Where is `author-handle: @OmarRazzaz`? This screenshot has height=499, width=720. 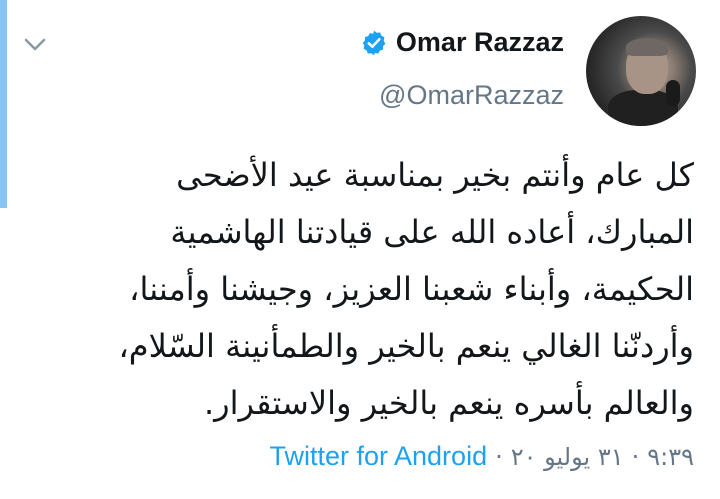 author-handle: @OmarRazzaz is located at coordinates (471, 95).